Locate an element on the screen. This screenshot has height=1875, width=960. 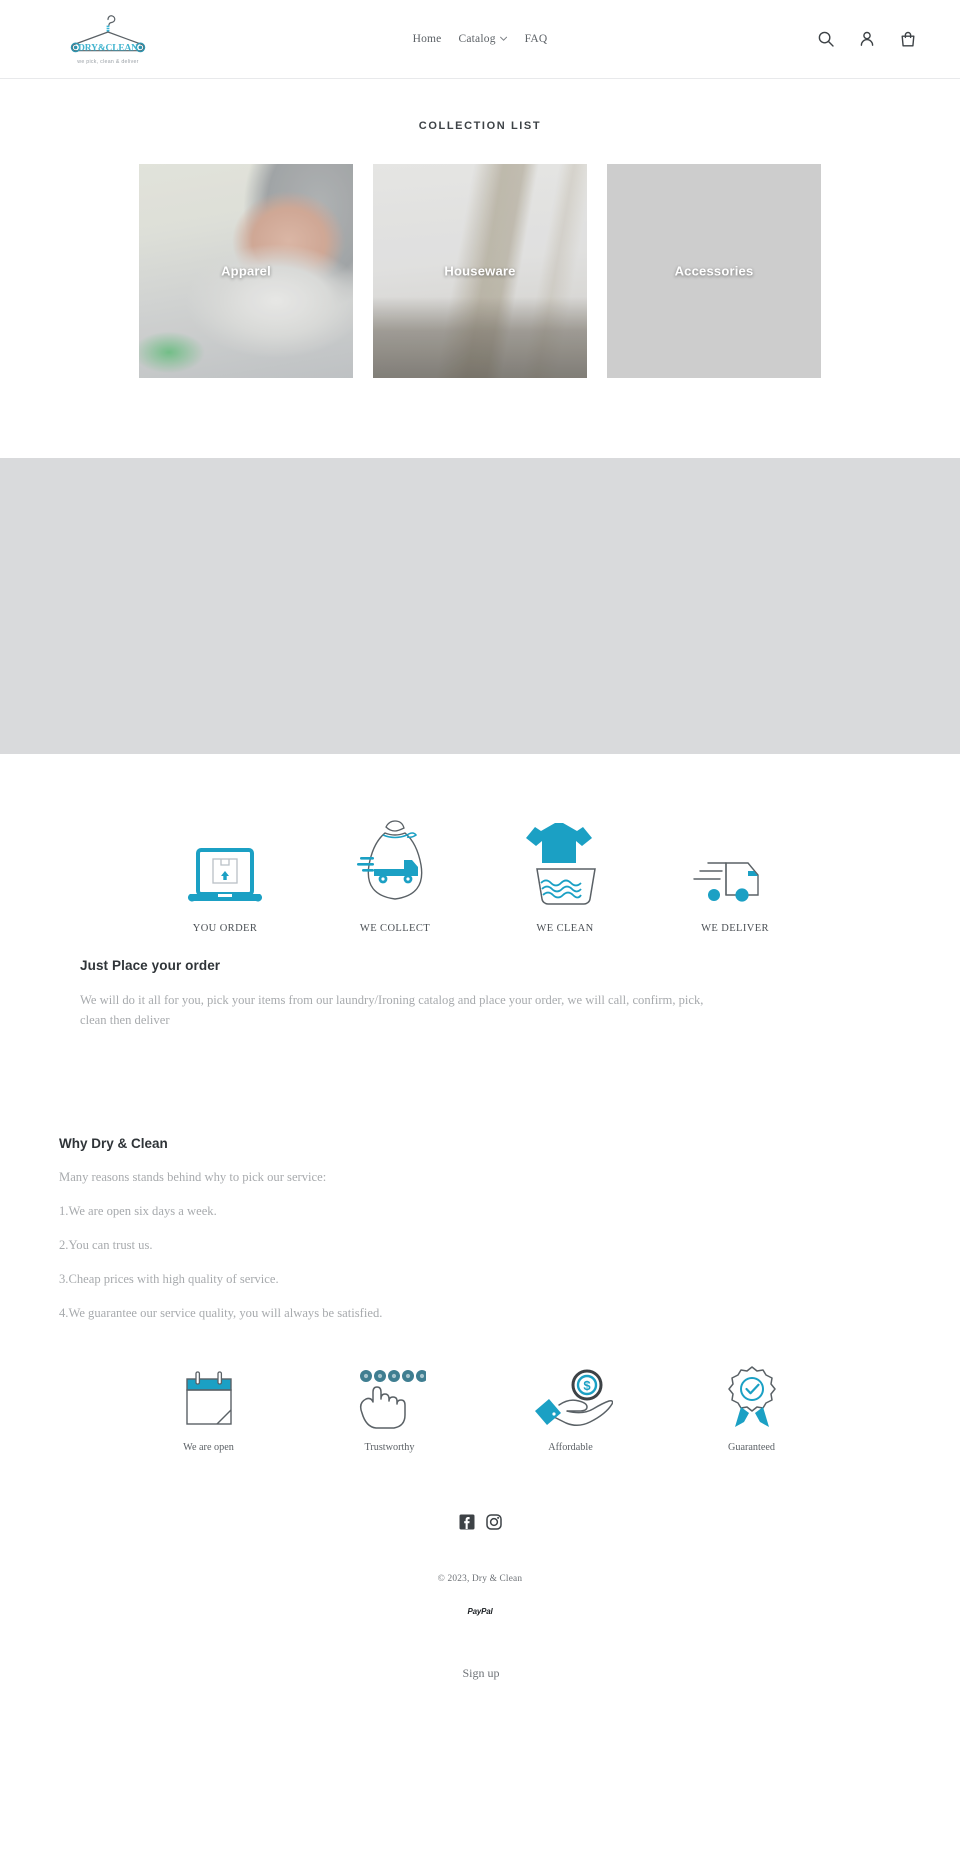
logo-brand-text: DRY&CLEAN is located at coordinates (108, 48).